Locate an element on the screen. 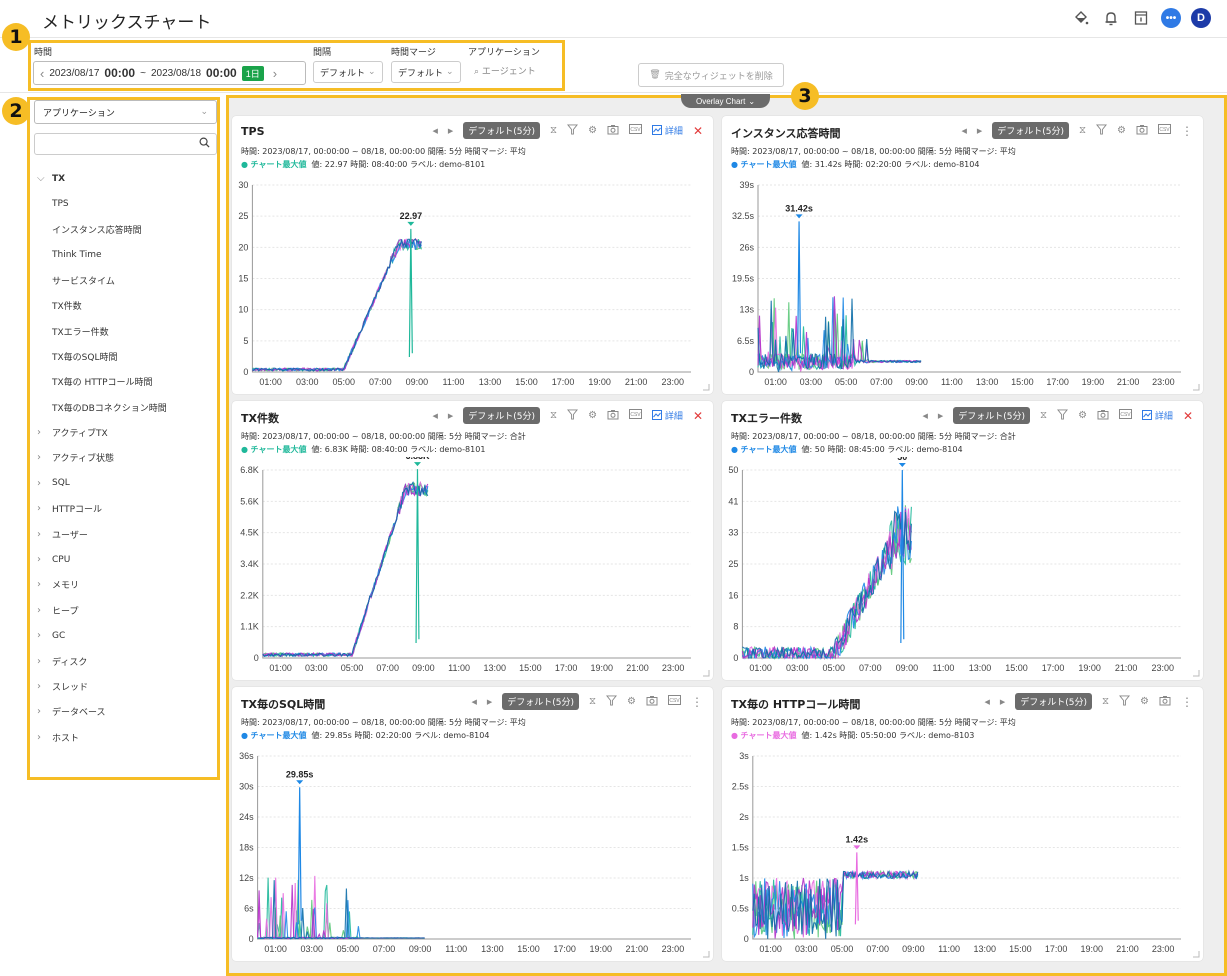  interval-select: デフォルト ⌄ is located at coordinates (348, 72).